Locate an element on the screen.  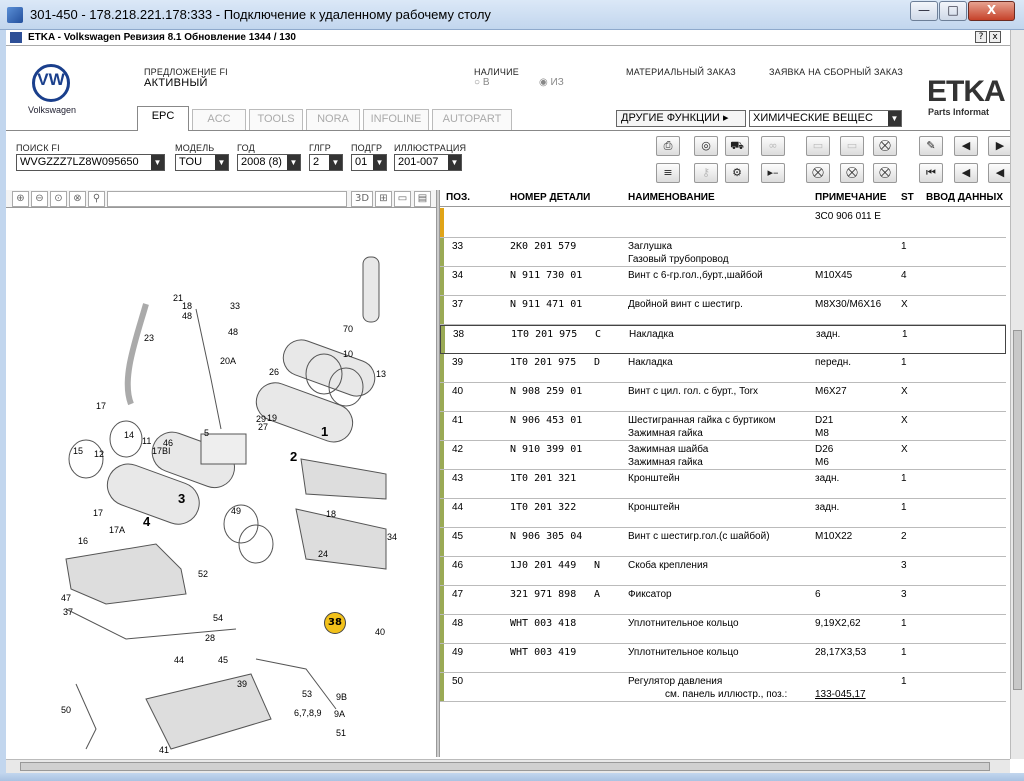
cart-icon: ⛒ is located at coordinates (885, 146).